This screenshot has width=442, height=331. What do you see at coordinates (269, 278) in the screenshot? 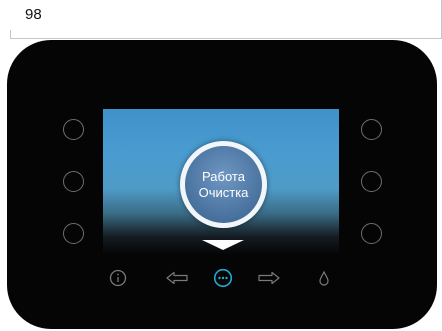
I see `arrow-right-icon` at bounding box center [269, 278].